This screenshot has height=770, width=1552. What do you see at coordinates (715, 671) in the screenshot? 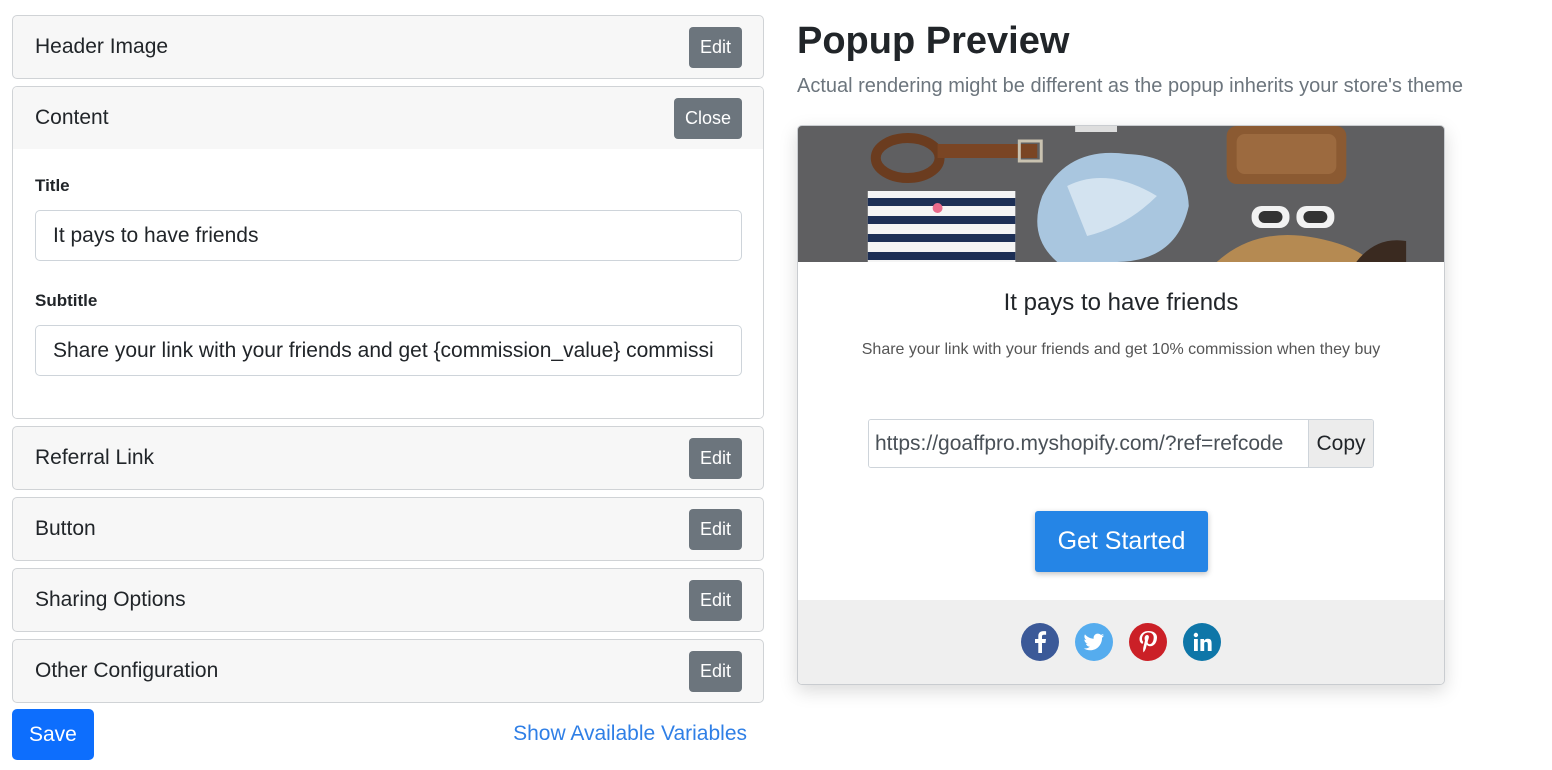
I see `other-configuration-edit-button: Edit` at bounding box center [715, 671].